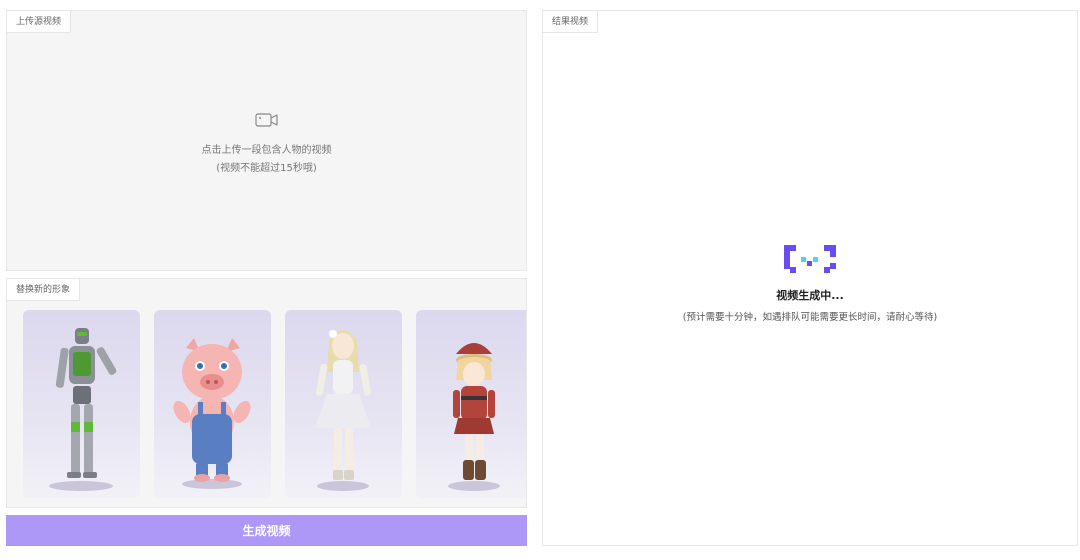  Describe the element at coordinates (39, 22) in the screenshot. I see `upload-tab-label: 上传源视频` at that location.